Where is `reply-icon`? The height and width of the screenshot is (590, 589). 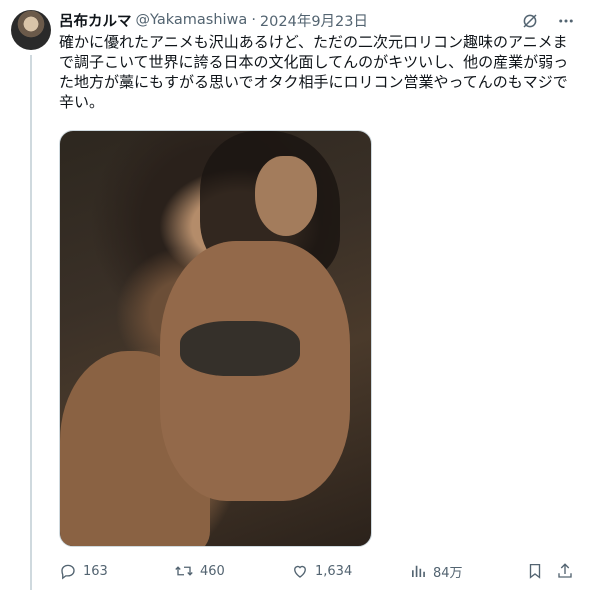 reply-icon is located at coordinates (68, 572).